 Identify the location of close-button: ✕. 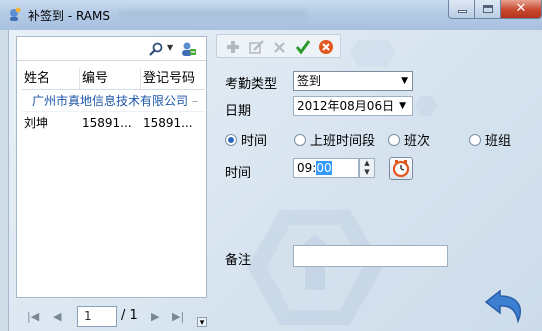
(521, 9).